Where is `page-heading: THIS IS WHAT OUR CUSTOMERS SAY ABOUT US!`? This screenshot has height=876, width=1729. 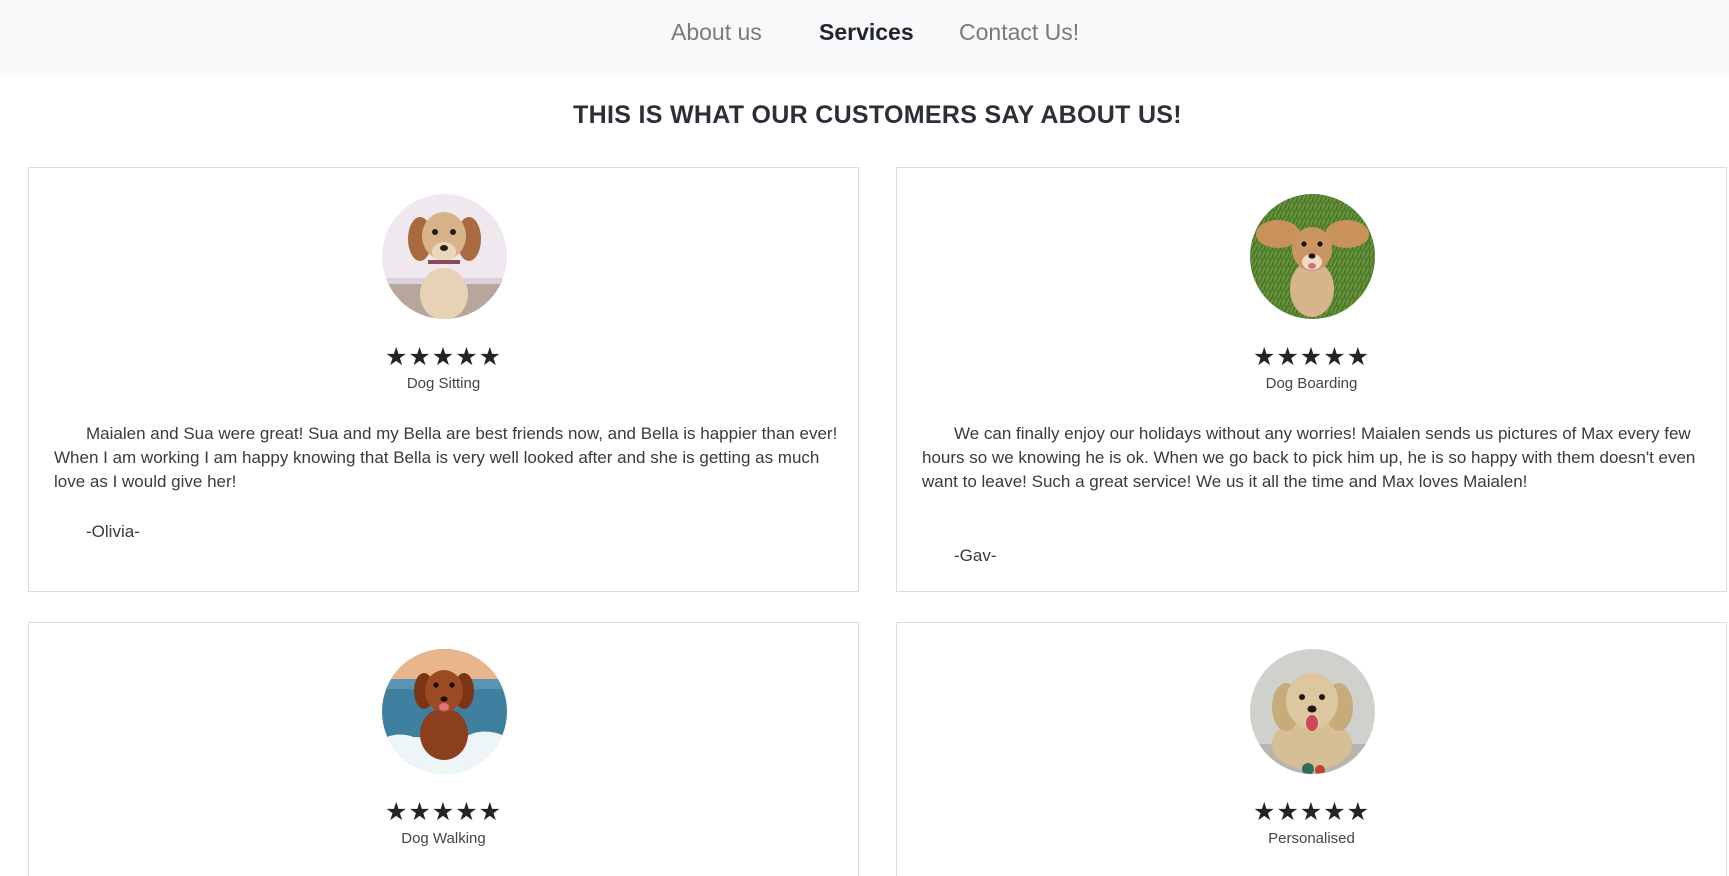
page-heading: THIS IS WHAT OUR CUSTOMERS SAY ABOUT US! is located at coordinates (877, 115).